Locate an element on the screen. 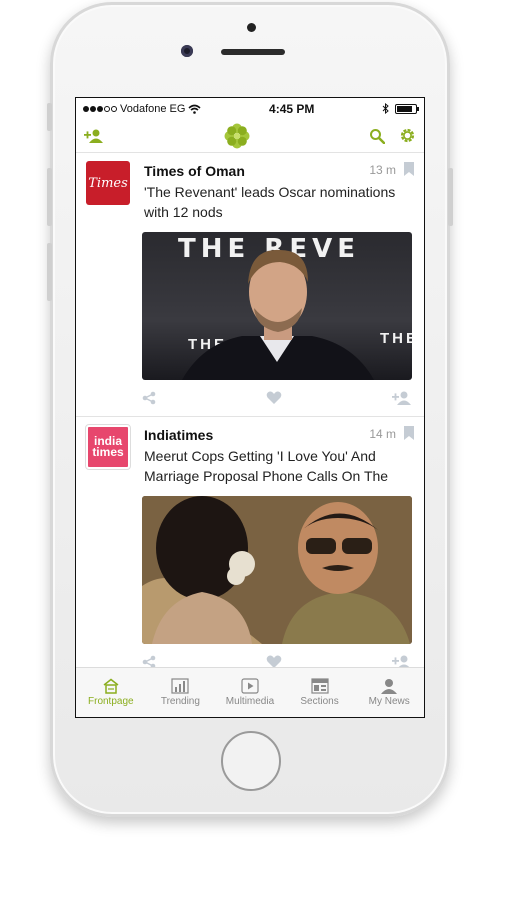 The height and width of the screenshot is (897, 511). person-icon is located at coordinates (389, 686).